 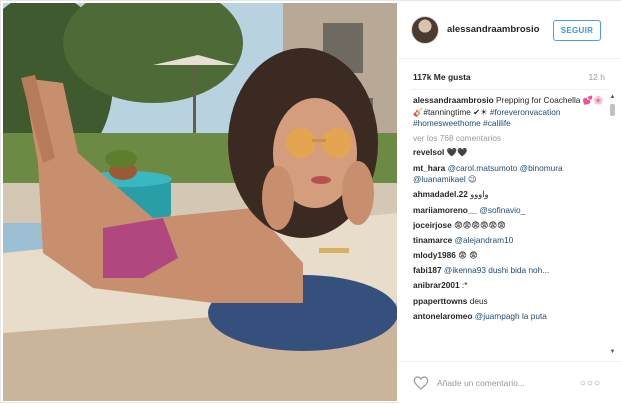 I want to click on scroll-down-arrow-icon: ▼, so click(x=612, y=352).